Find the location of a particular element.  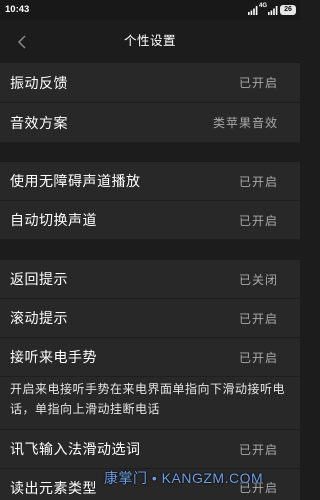

setting-row-answer-call-gesture: 接听来电手势 已开启 is located at coordinates (150, 357).